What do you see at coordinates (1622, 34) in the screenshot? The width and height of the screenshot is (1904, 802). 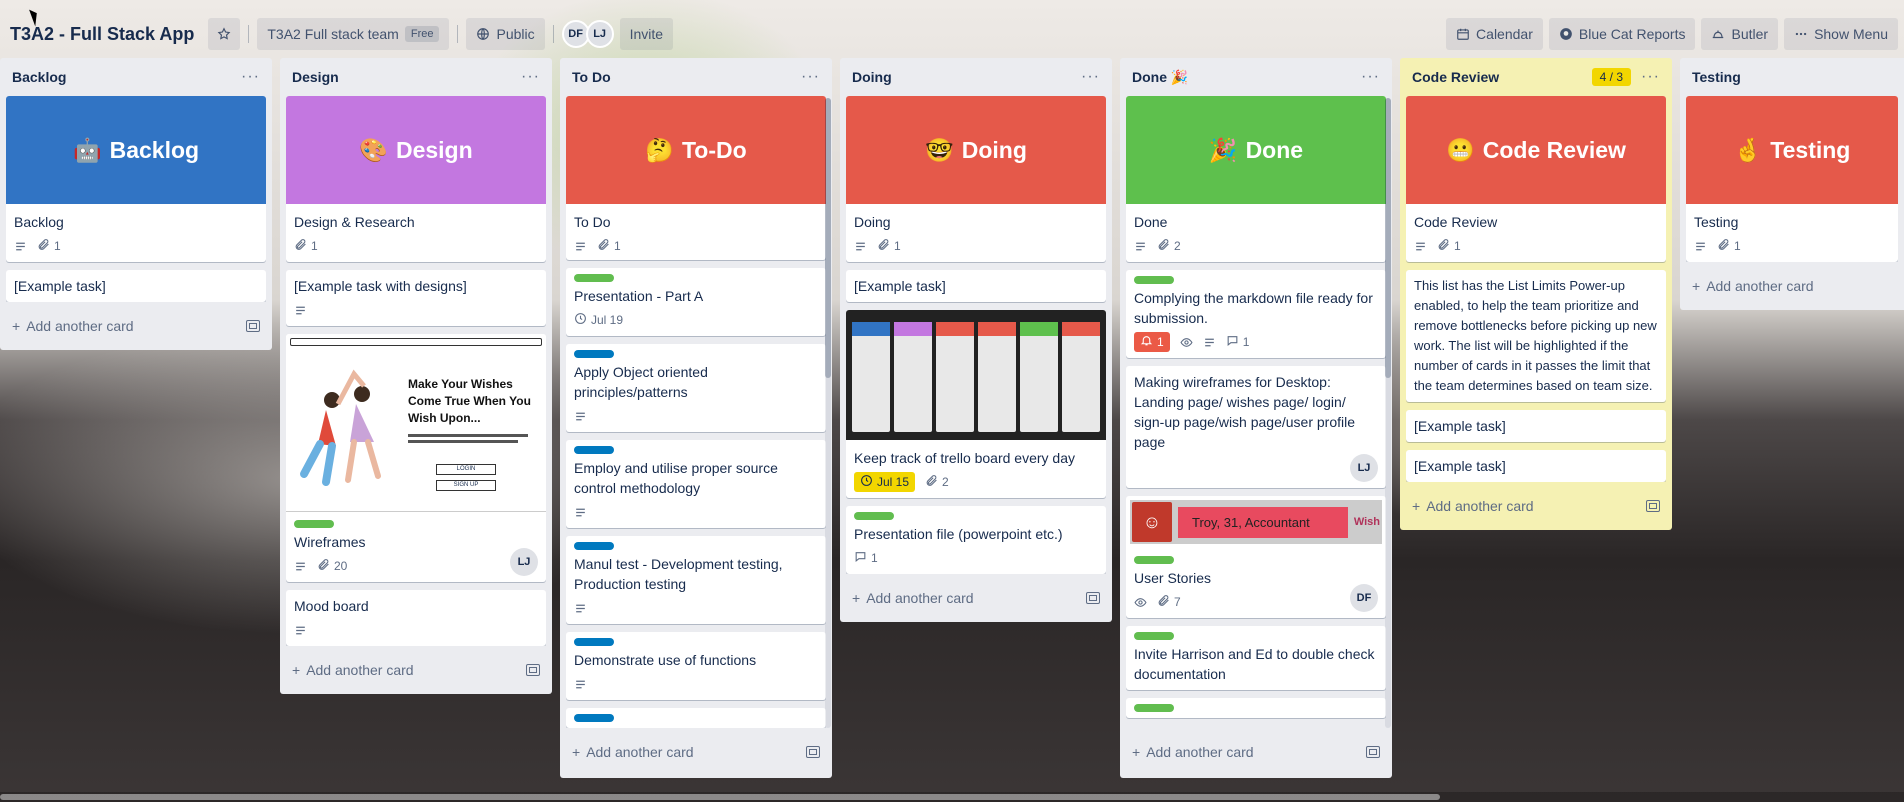 I see `bluecat-reports-button: Blue Cat Reports` at bounding box center [1622, 34].